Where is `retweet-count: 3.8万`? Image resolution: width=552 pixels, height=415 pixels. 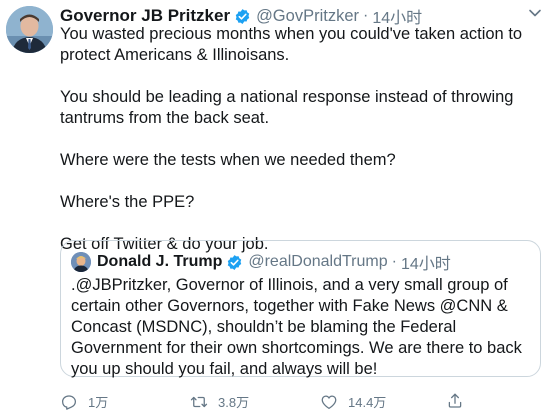
retweet-count: 3.8万 is located at coordinates (234, 402).